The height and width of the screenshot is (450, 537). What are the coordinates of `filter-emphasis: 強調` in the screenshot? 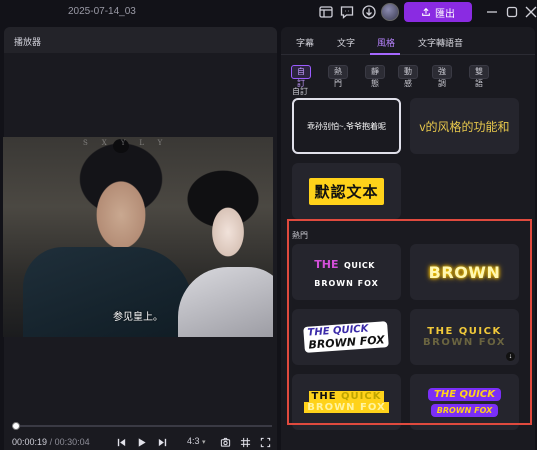 It's located at (442, 76).